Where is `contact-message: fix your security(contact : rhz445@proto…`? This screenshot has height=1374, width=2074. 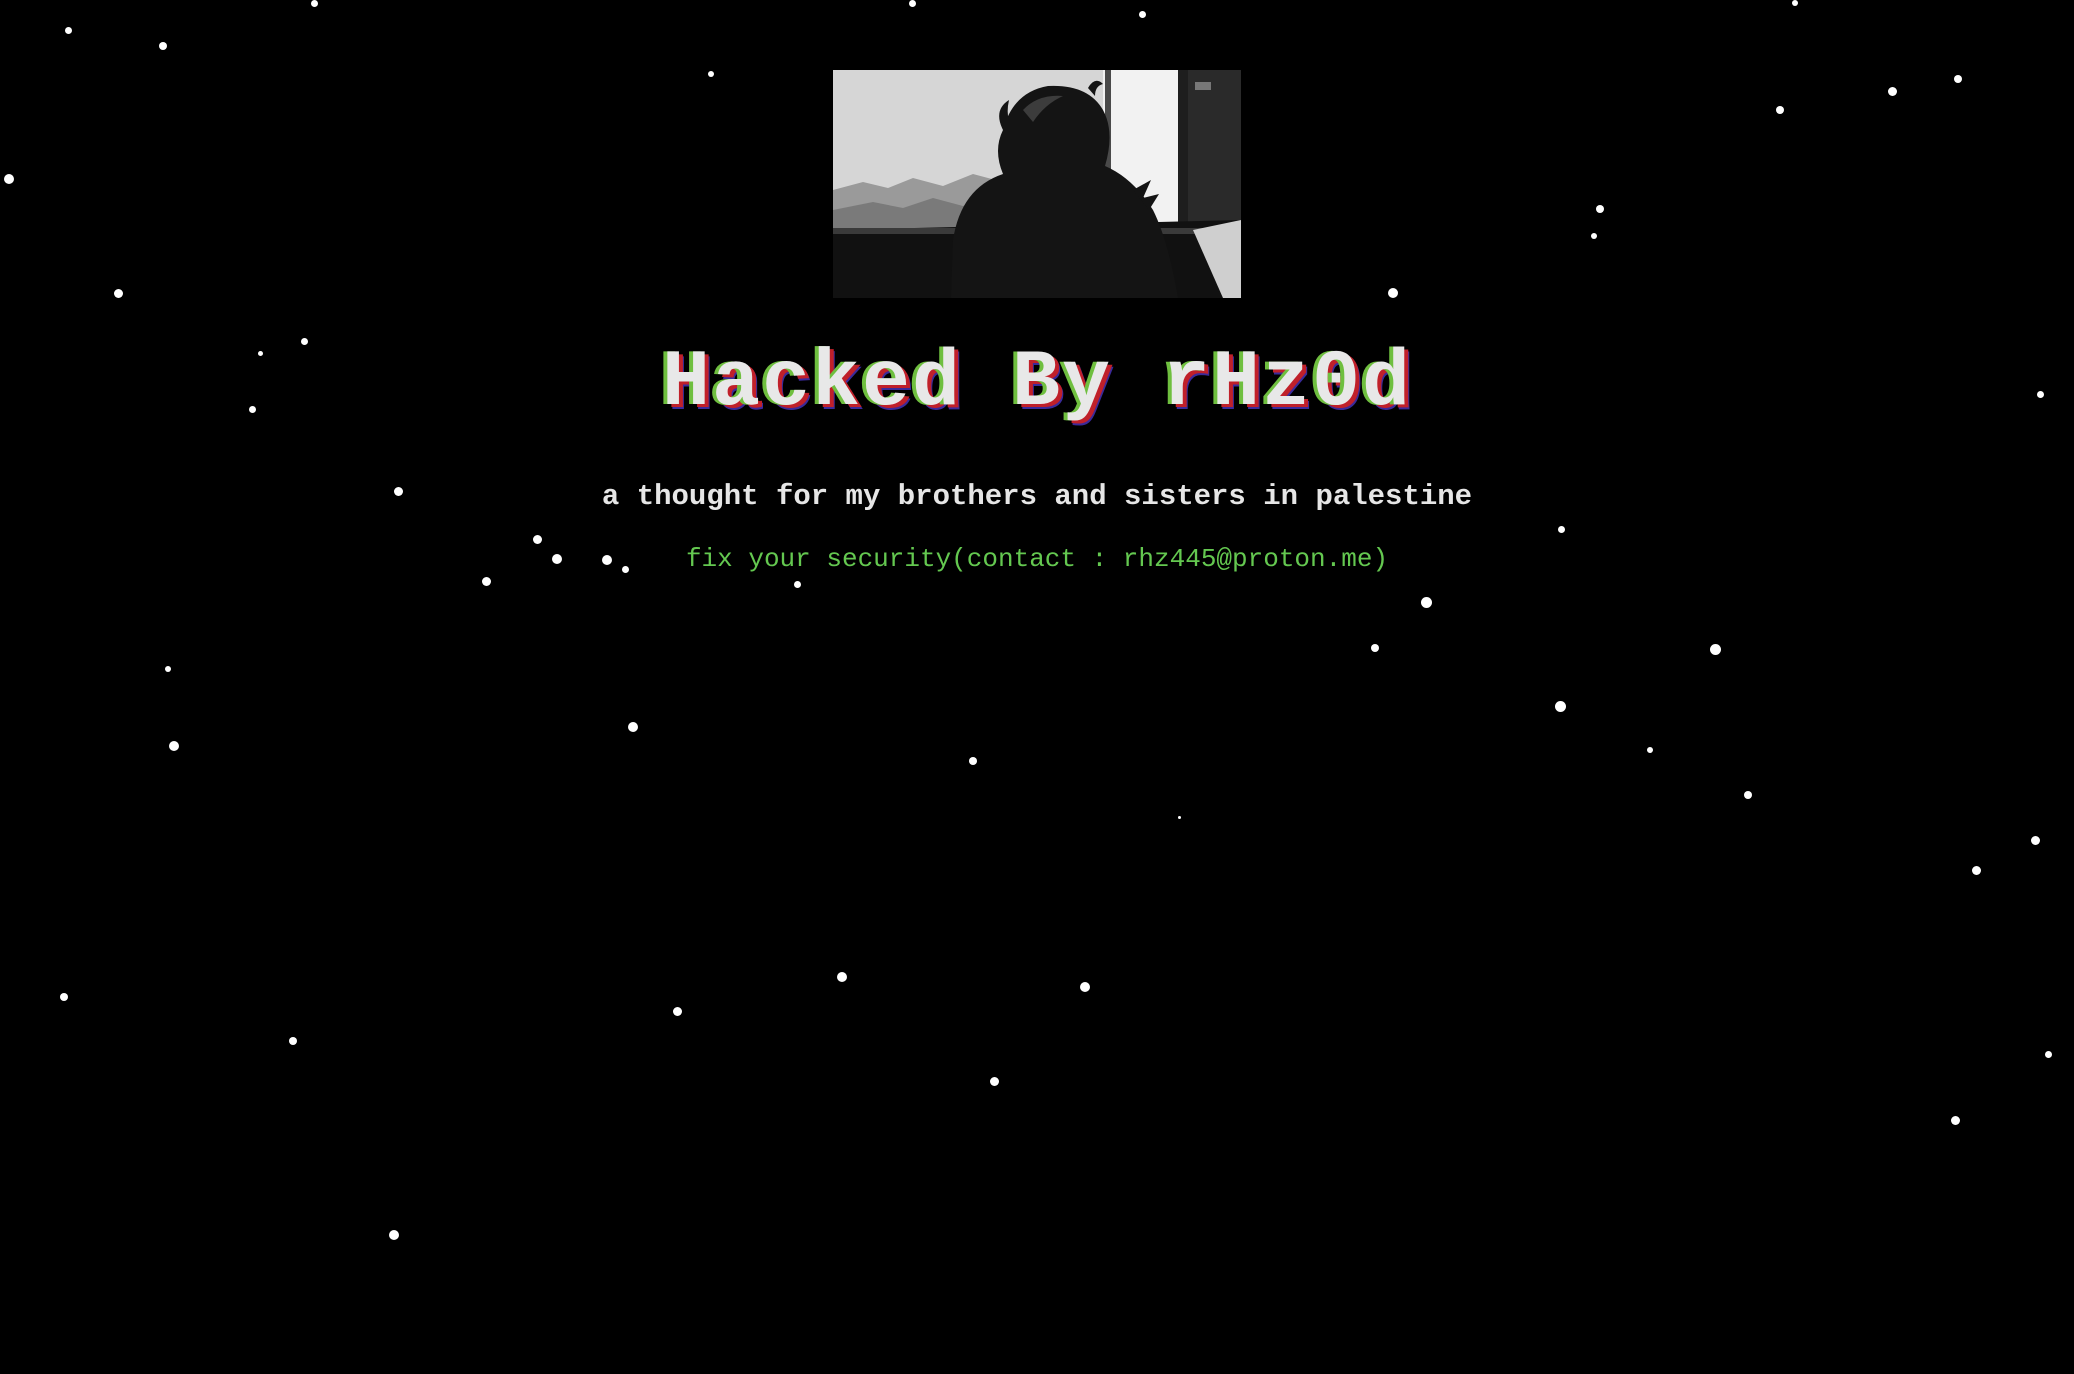
contact-message: fix your security(contact : rhz445@proto… is located at coordinates (1037, 559).